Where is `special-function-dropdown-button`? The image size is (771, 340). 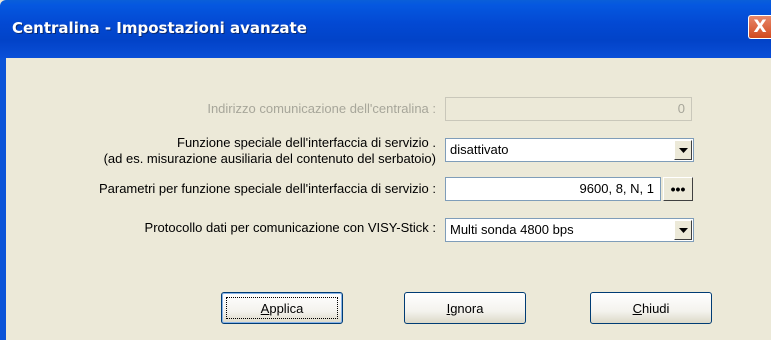 special-function-dropdown-button is located at coordinates (683, 150).